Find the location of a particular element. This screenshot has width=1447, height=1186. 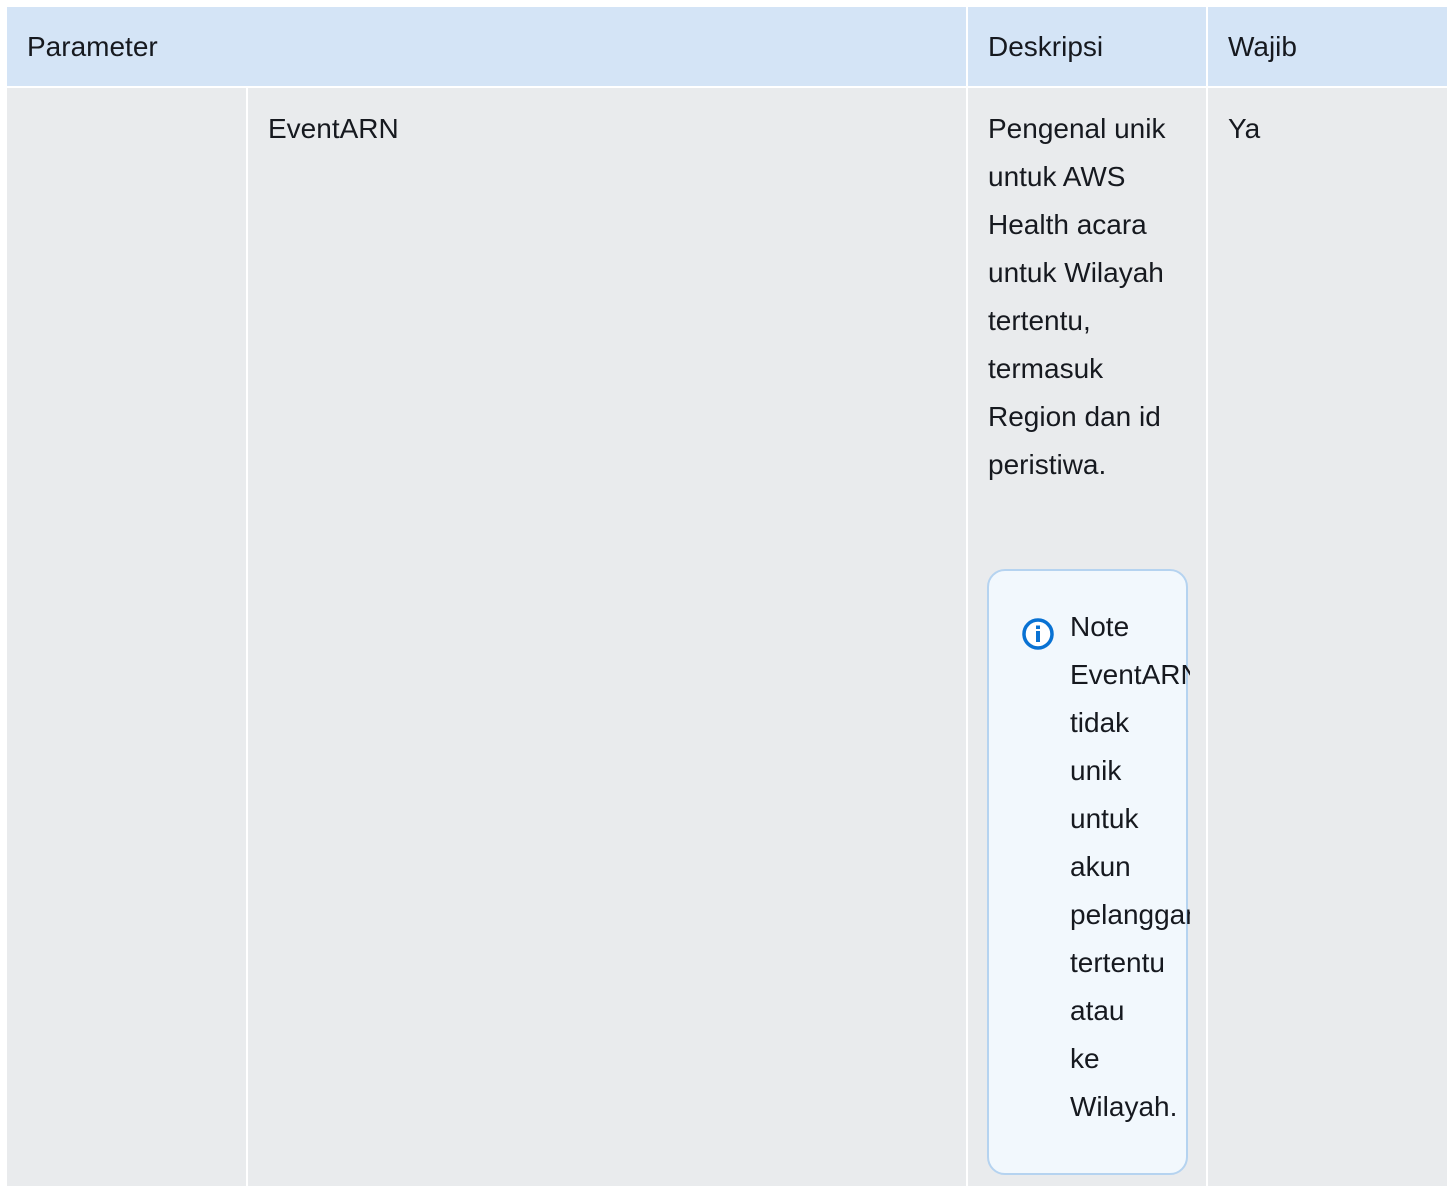

note-title: Note is located at coordinates (1100, 626).